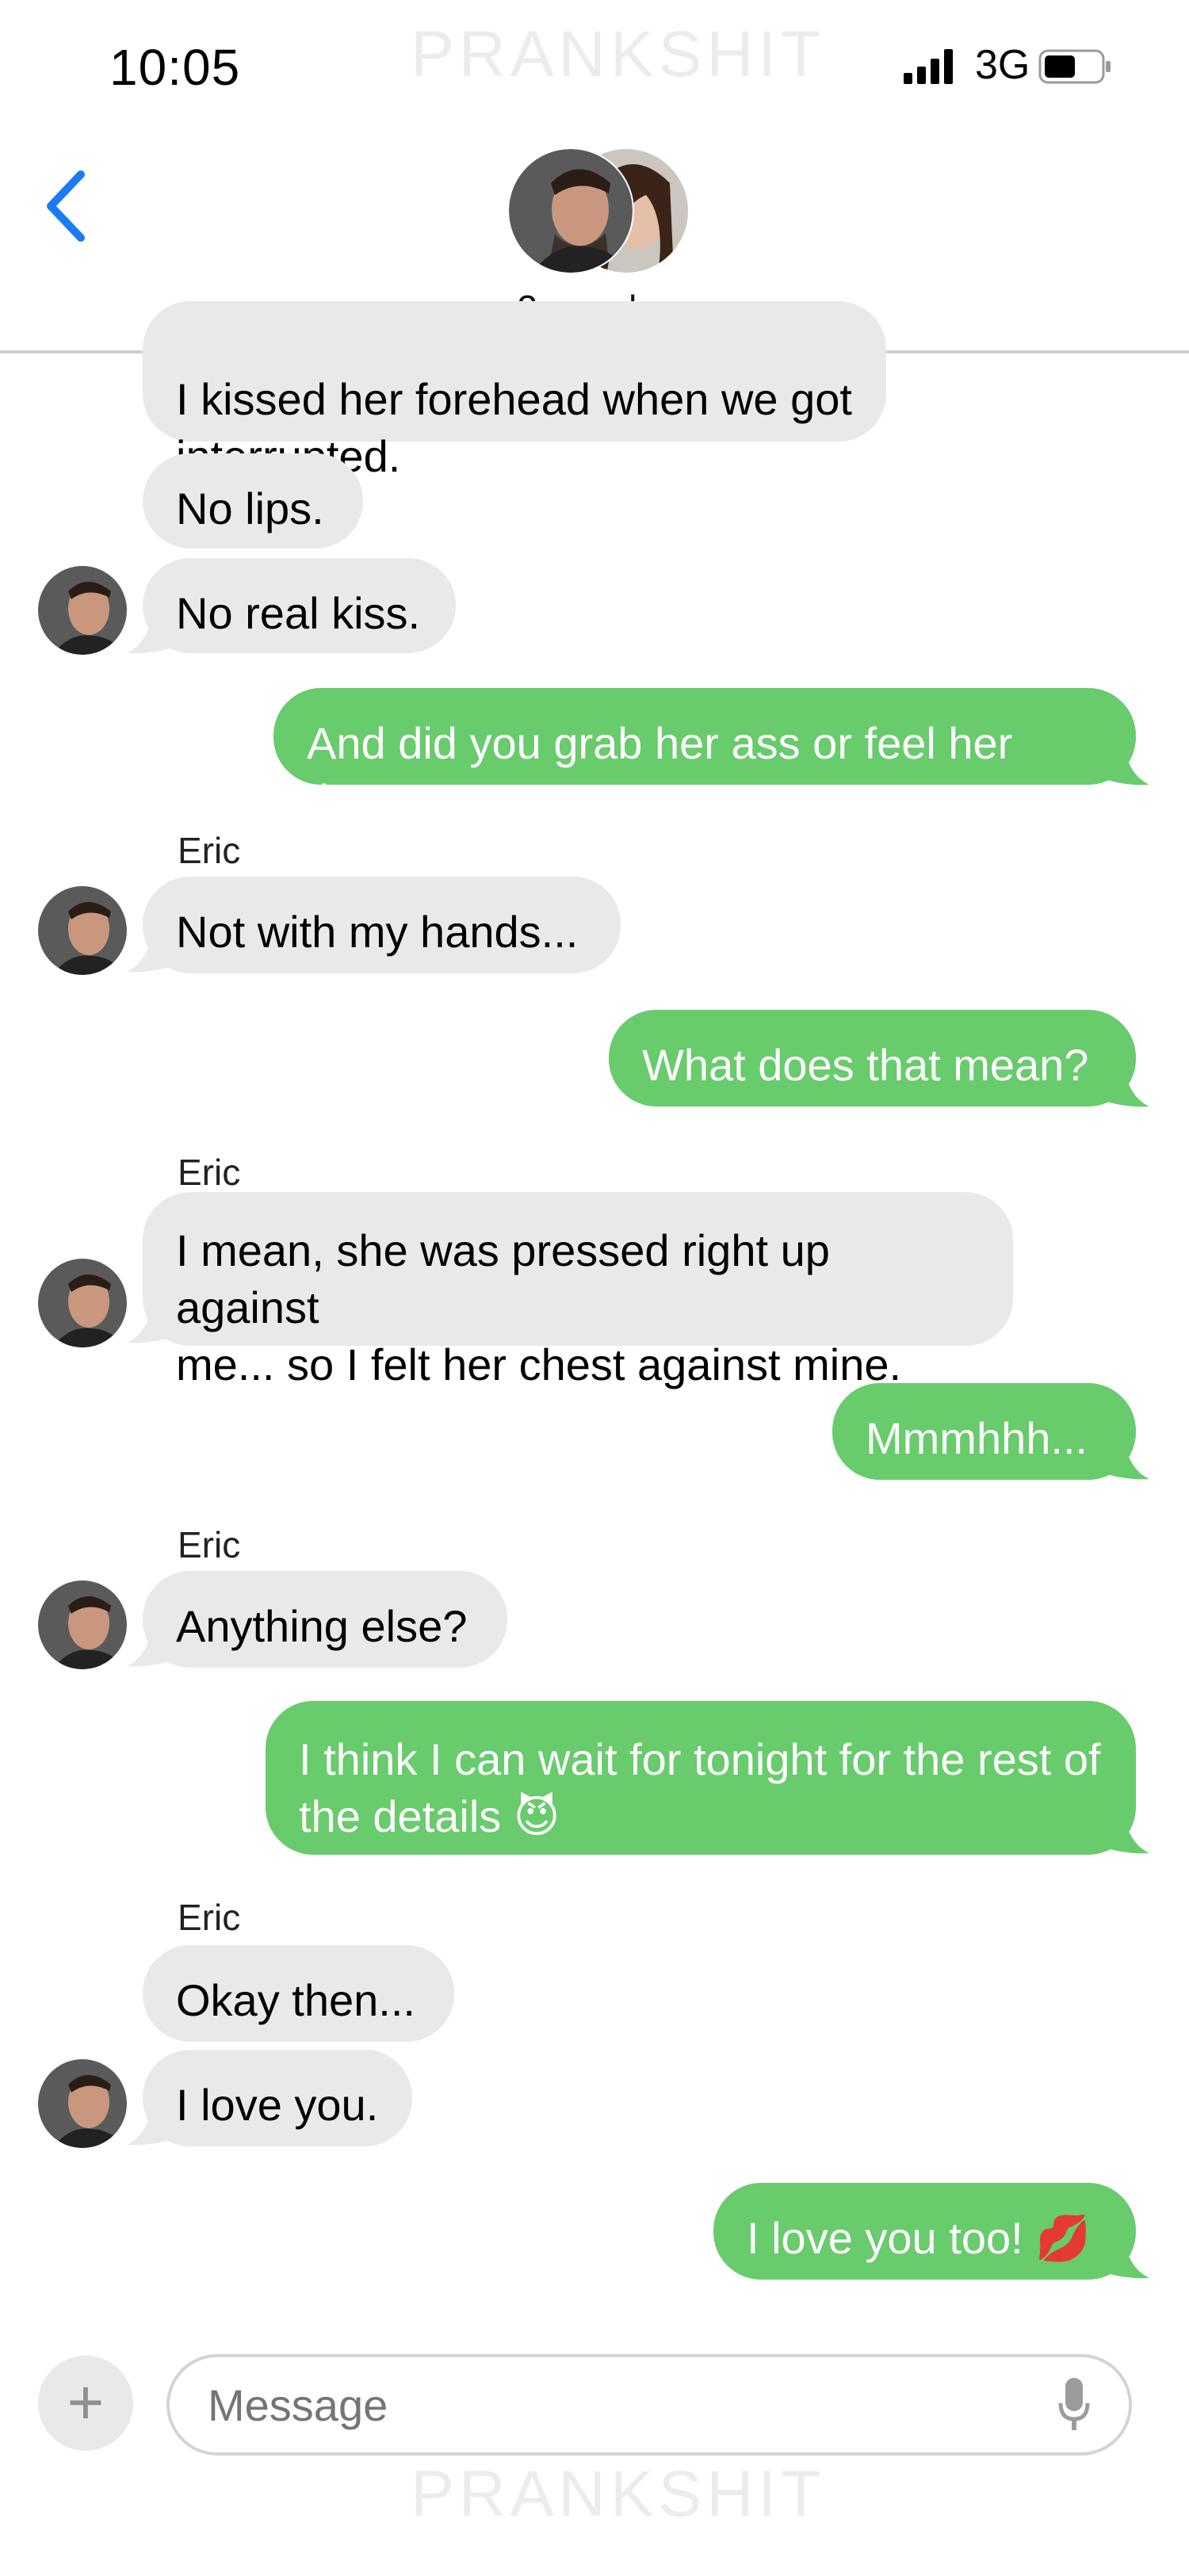 This screenshot has width=1189, height=2576. What do you see at coordinates (924, 2231) in the screenshot?
I see `message-bubble-outgoing: I love you too! 💋` at bounding box center [924, 2231].